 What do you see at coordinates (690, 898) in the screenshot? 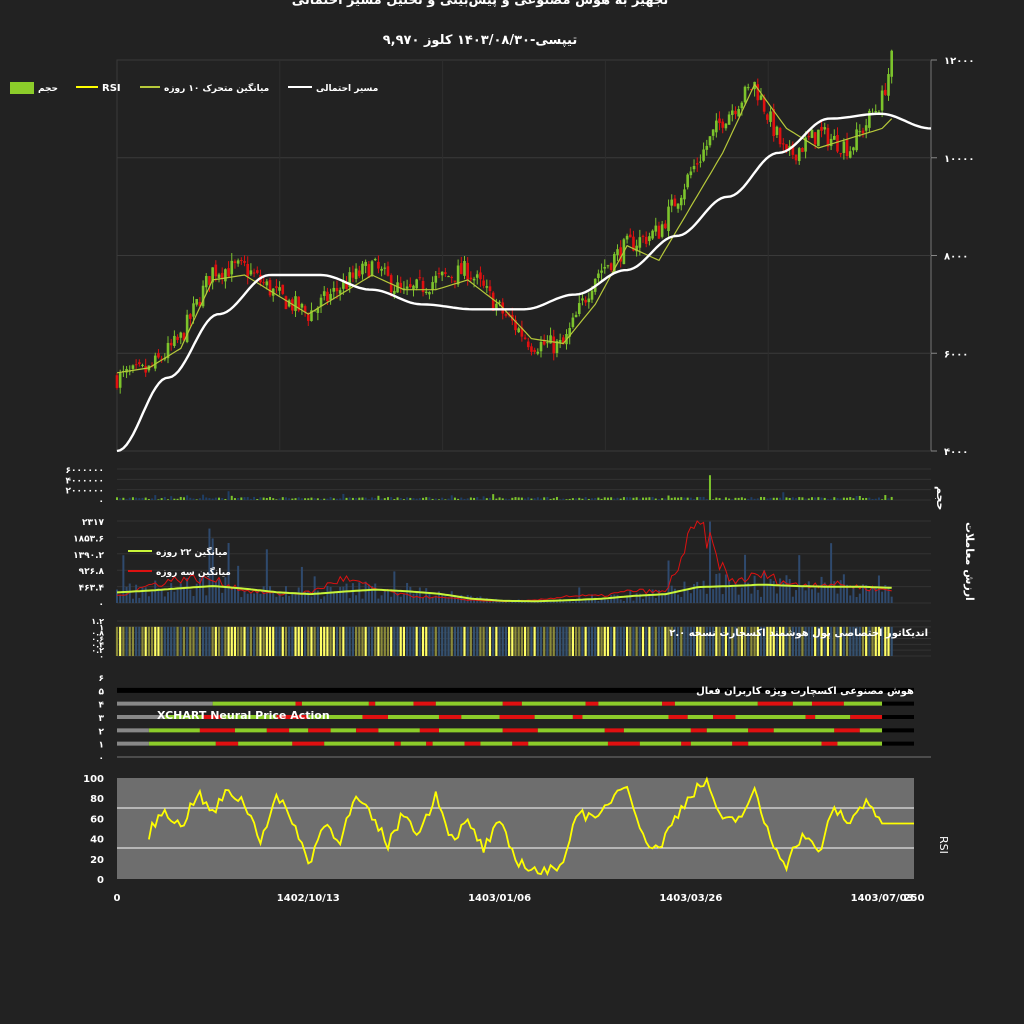
I see `x-tick-label: 1403/03/26` at bounding box center [690, 898].